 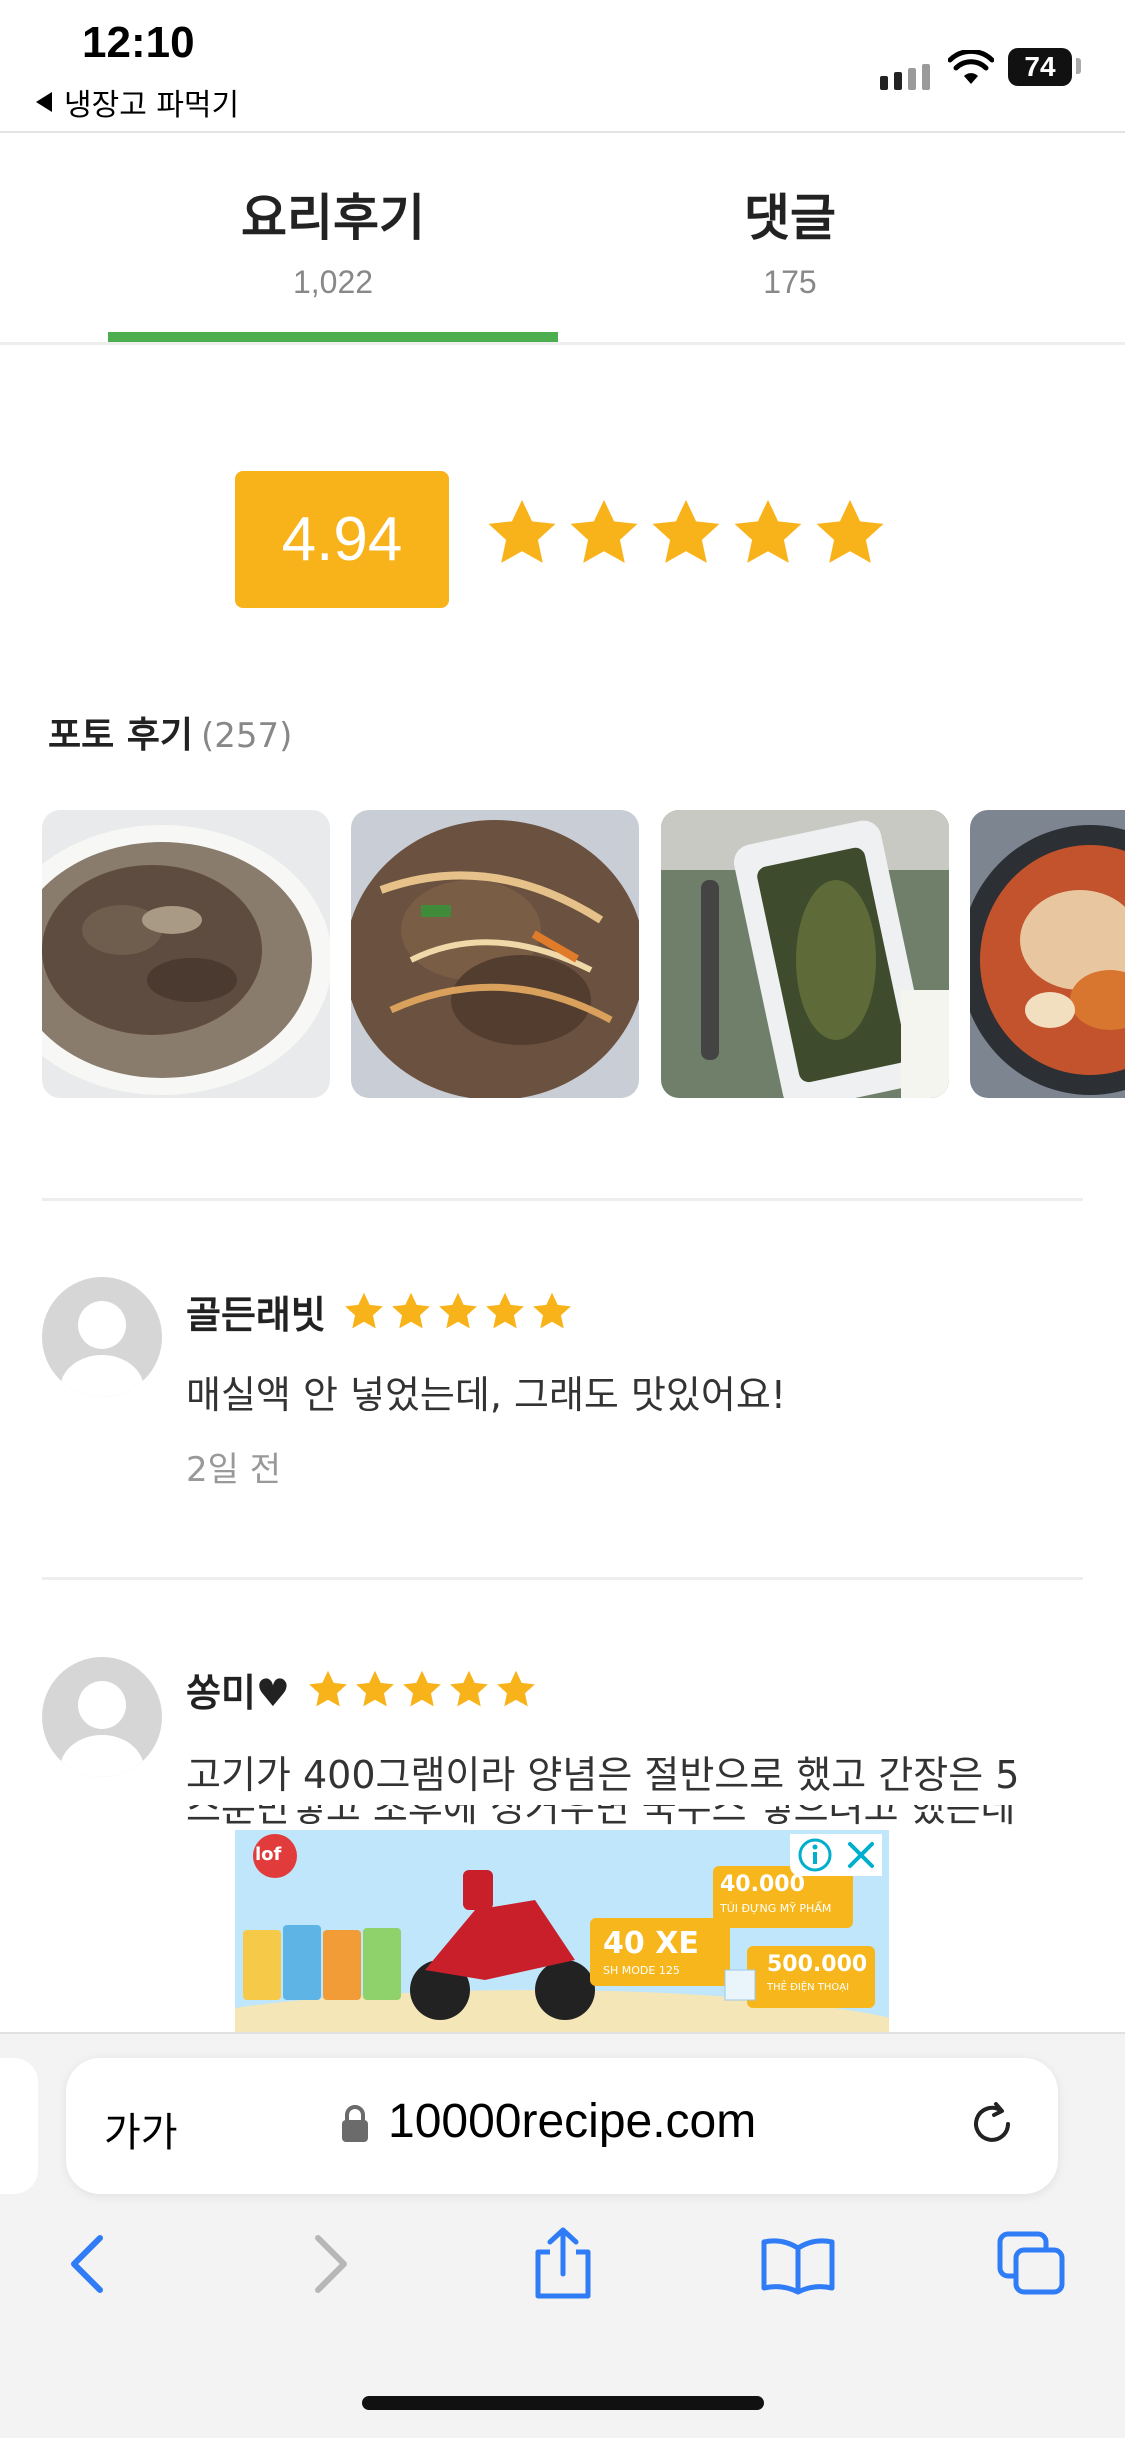 What do you see at coordinates (798, 2268) in the screenshot?
I see `bookmarks-icon` at bounding box center [798, 2268].